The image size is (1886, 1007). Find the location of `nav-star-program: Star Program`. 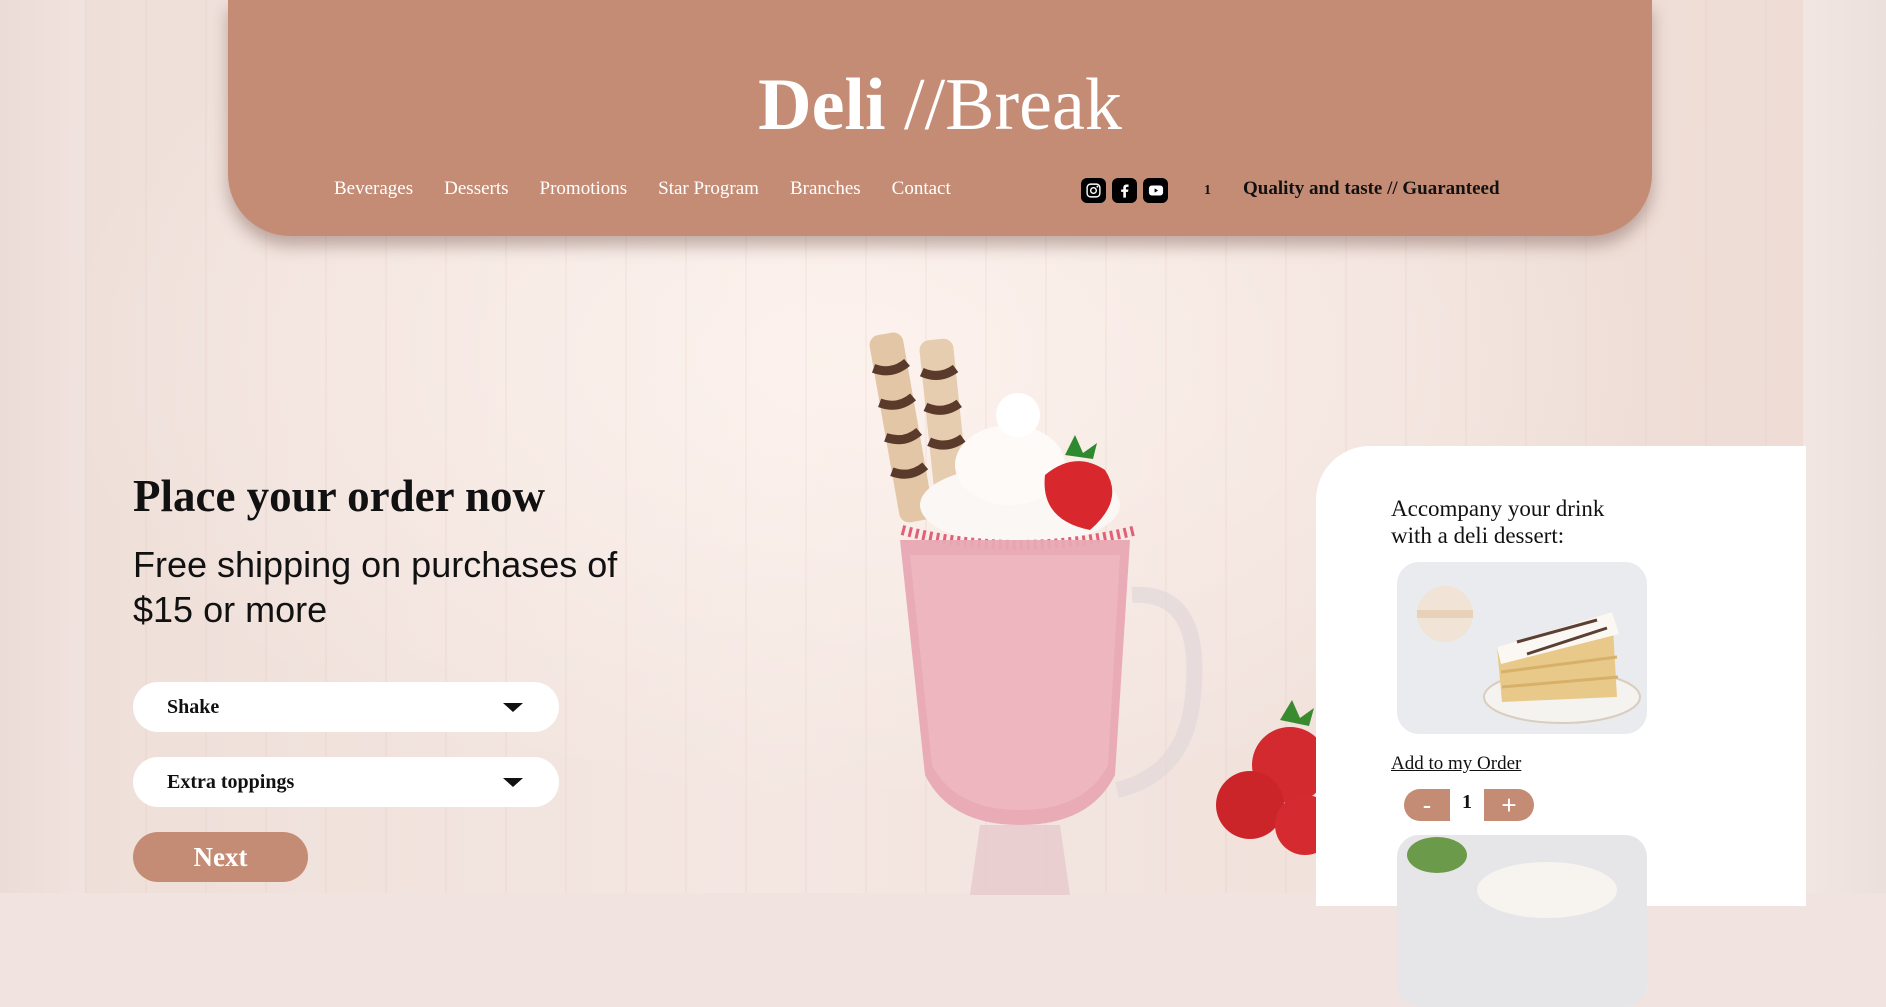

nav-star-program: Star Program is located at coordinates (708, 189).